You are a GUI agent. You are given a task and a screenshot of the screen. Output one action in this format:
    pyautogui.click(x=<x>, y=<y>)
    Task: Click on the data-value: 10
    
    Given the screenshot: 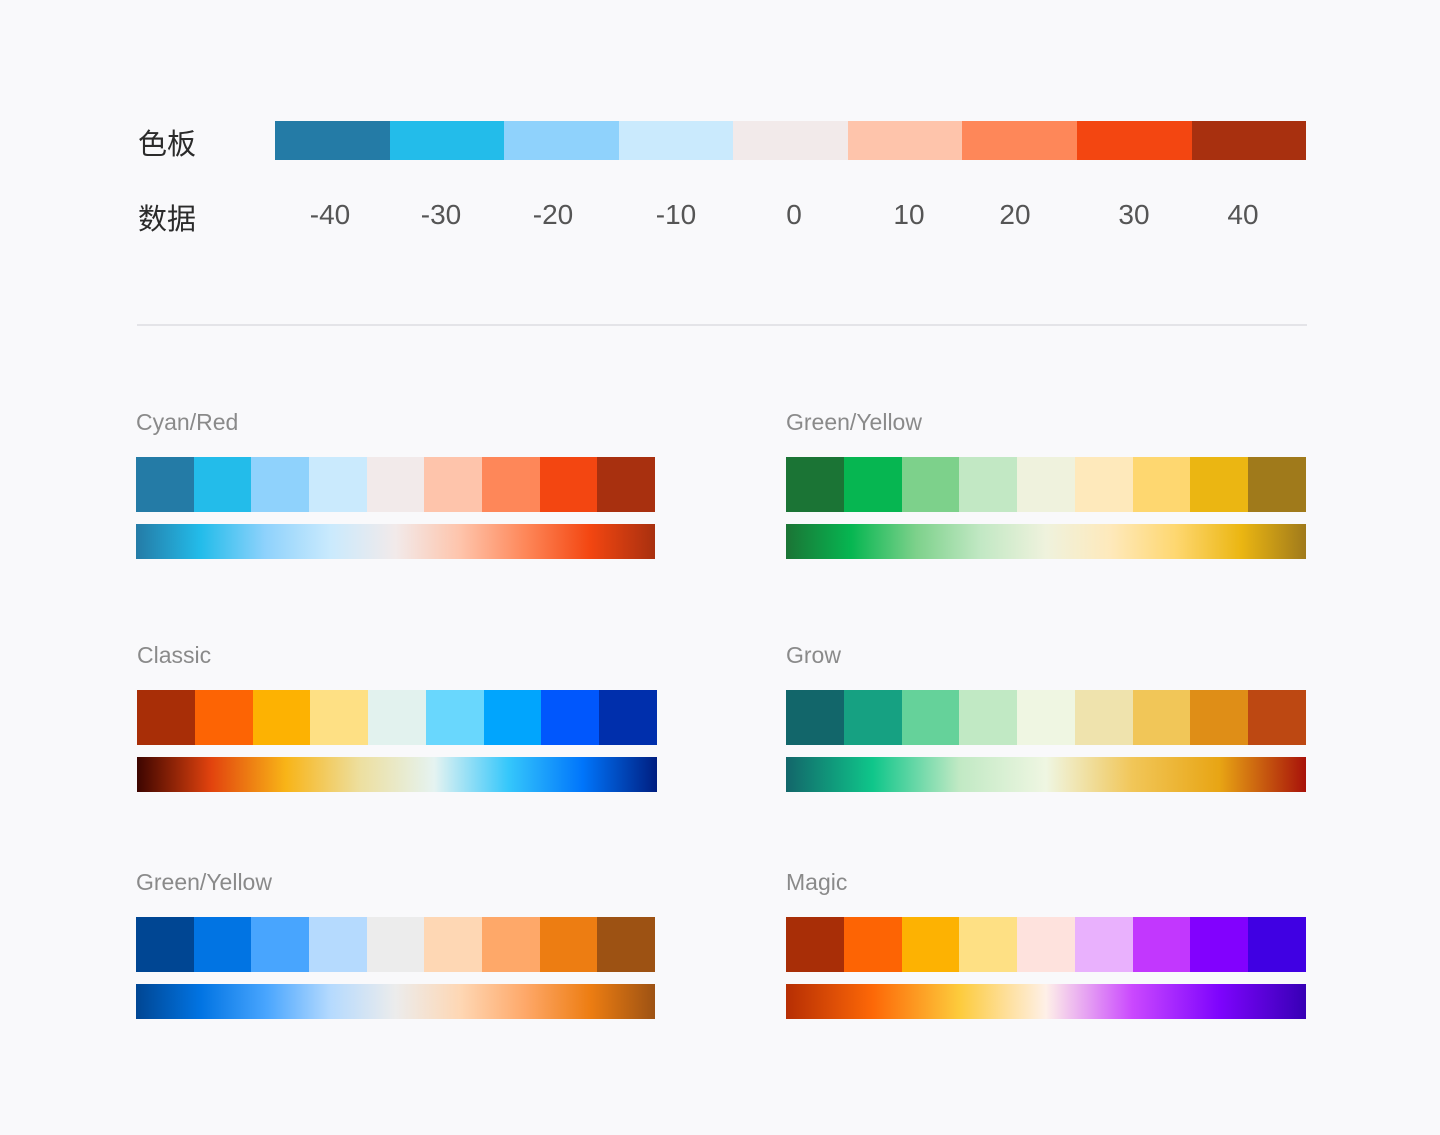 What is the action you would take?
    pyautogui.click(x=909, y=214)
    